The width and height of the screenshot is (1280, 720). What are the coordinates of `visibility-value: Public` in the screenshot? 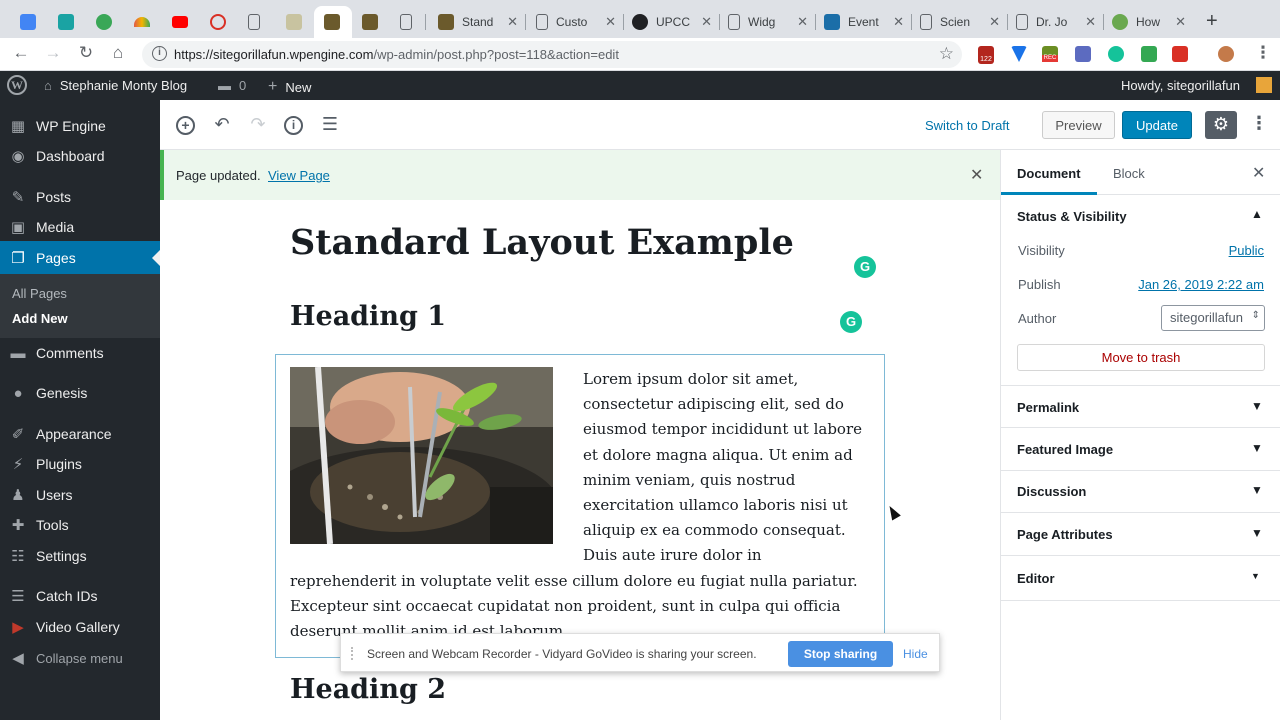 It's located at (1246, 250).